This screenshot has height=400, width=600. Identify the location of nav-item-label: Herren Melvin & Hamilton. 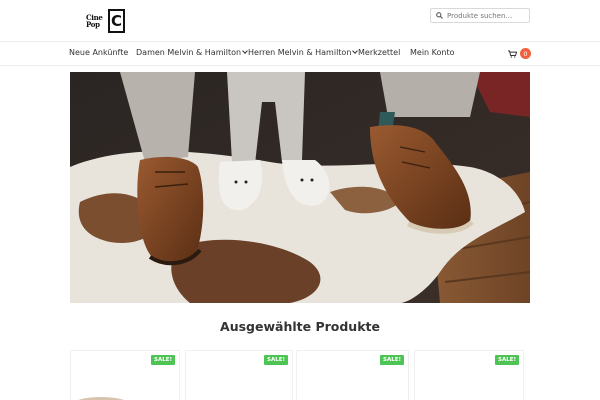
(300, 52).